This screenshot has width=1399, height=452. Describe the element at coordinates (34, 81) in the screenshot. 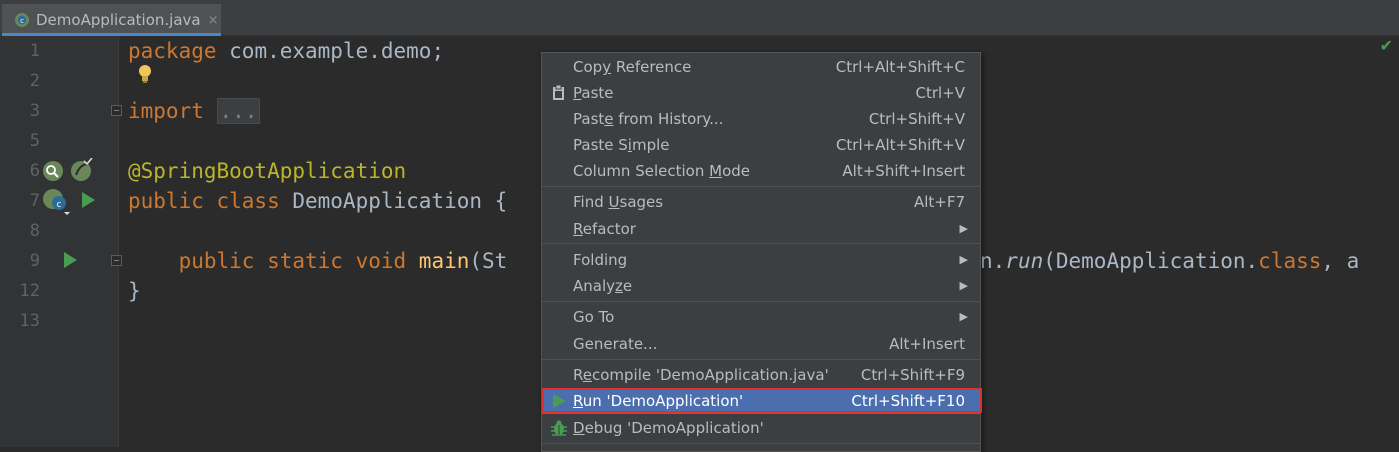

I see `line-number: 2` at that location.